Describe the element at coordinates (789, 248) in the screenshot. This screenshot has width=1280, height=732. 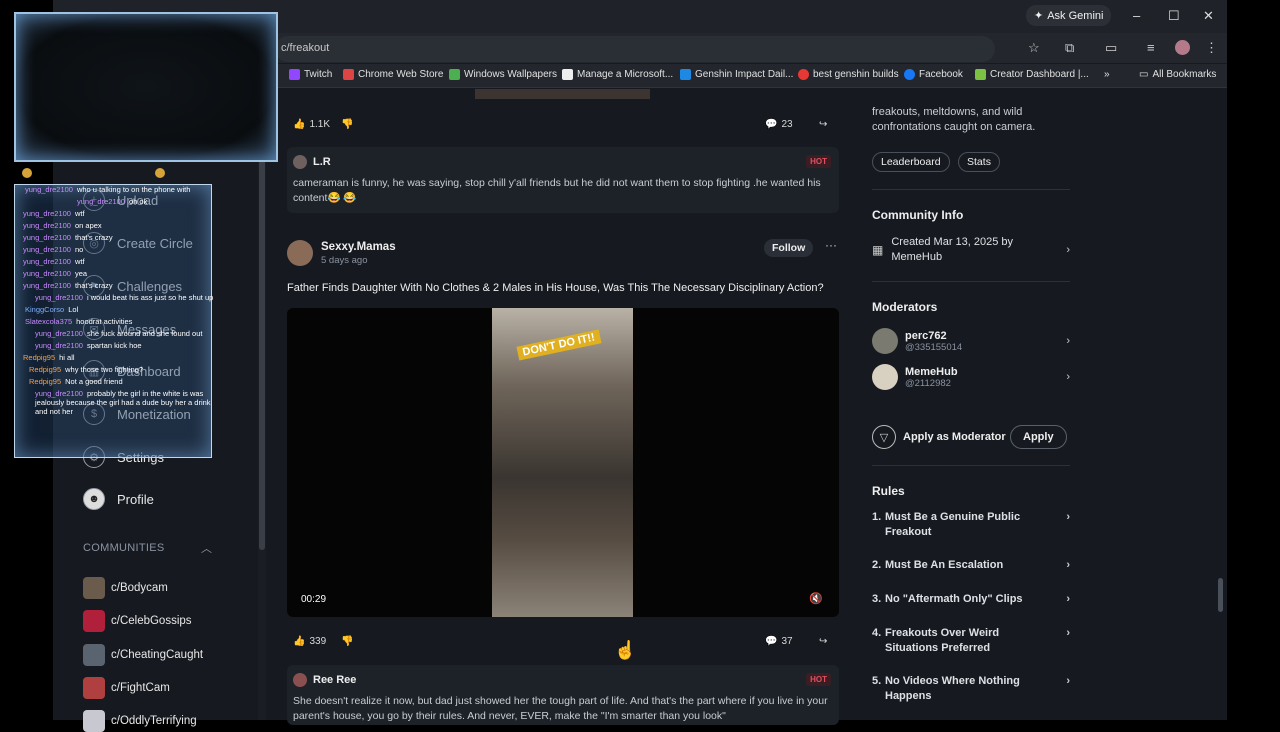
I see `follow-button: Follow` at that location.